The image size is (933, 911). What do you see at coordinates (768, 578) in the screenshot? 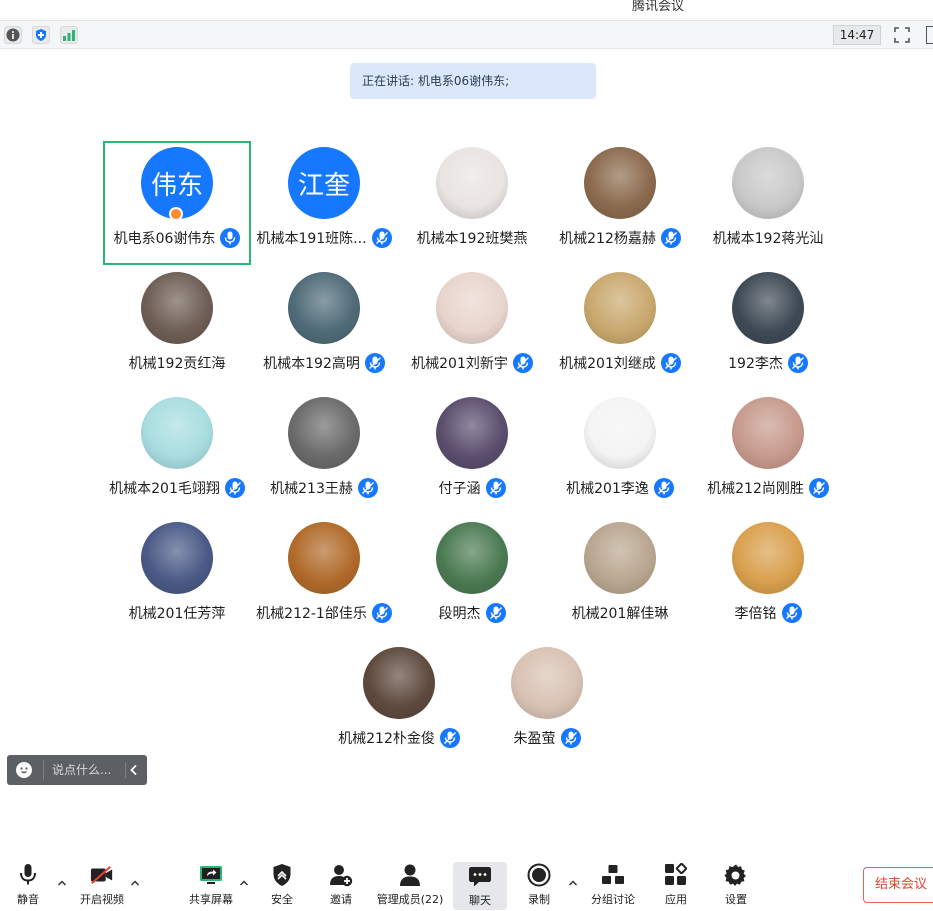
I see `participant-tile: 李倍铭` at bounding box center [768, 578].